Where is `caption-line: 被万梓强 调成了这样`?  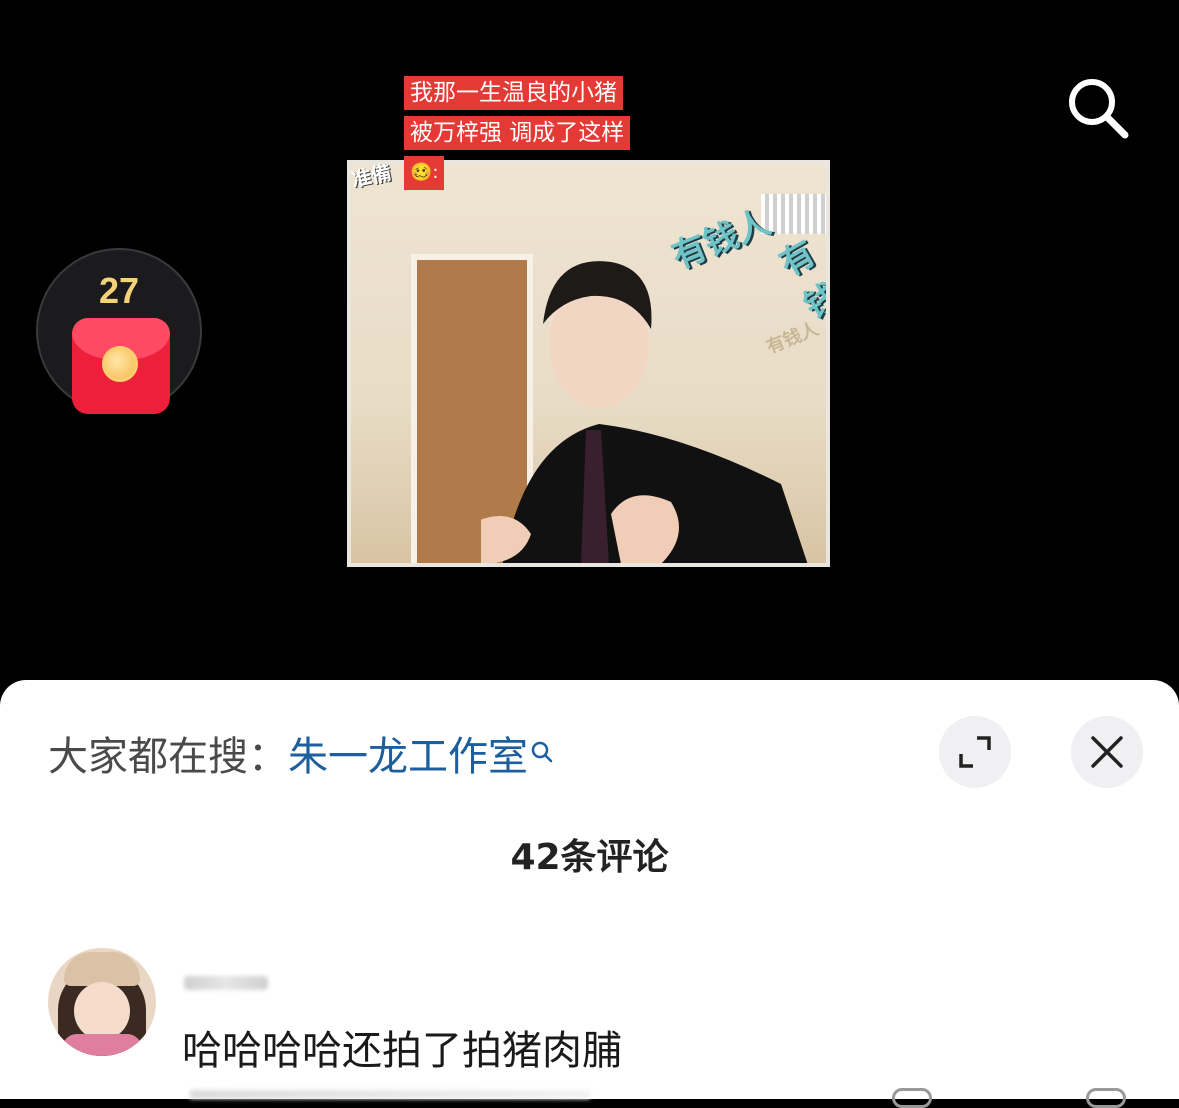 caption-line: 被万梓强 调成了这样 is located at coordinates (517, 133).